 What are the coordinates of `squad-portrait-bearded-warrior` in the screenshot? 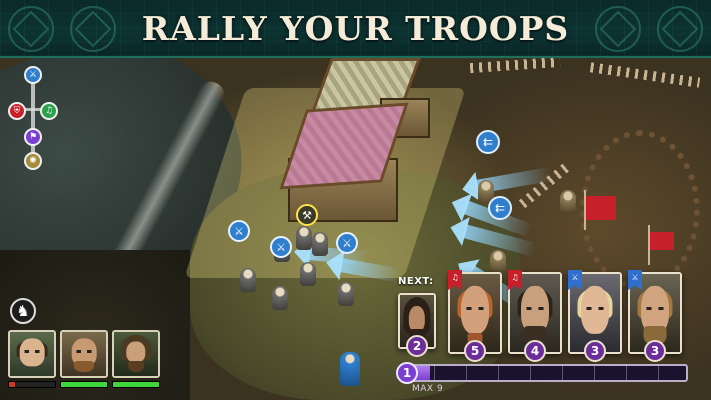 It's located at (84, 359).